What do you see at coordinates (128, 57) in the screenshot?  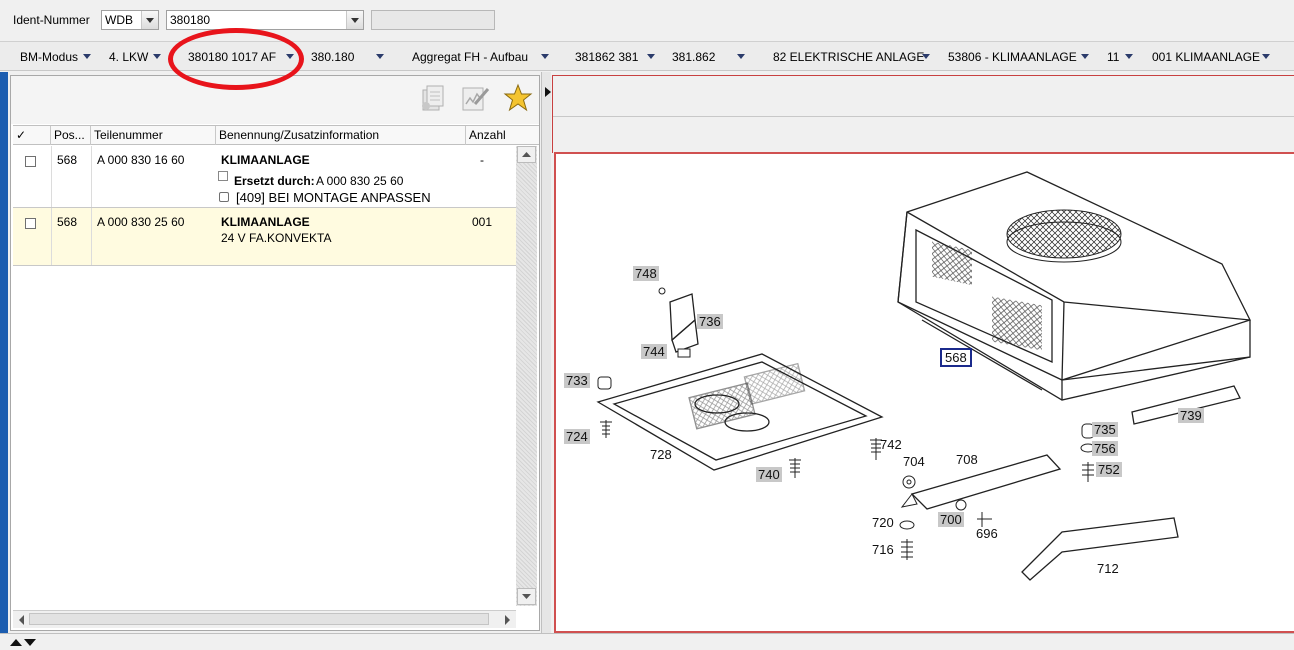 I see `crumb-lkw: 4. LKW` at bounding box center [128, 57].